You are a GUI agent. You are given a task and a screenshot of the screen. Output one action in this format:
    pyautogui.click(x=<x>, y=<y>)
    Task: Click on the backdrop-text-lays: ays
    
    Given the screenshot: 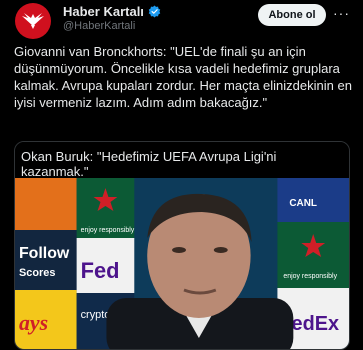 What is the action you would take?
    pyautogui.click(x=33, y=322)
    